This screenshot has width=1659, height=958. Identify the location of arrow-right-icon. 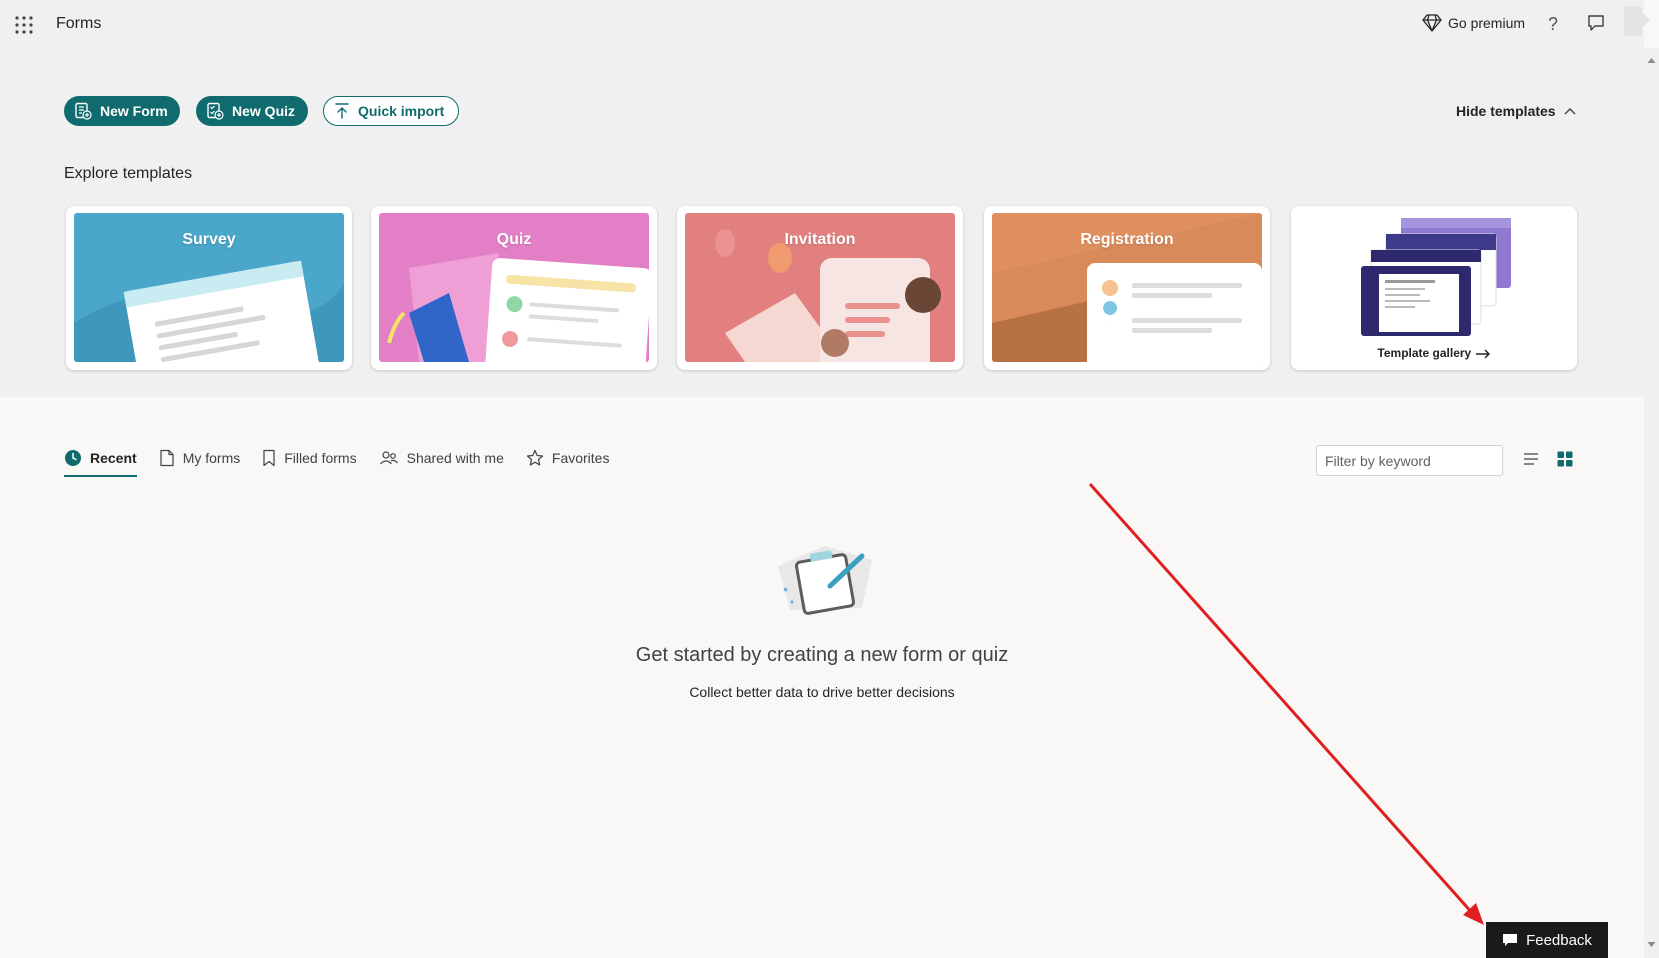
(1482, 354).